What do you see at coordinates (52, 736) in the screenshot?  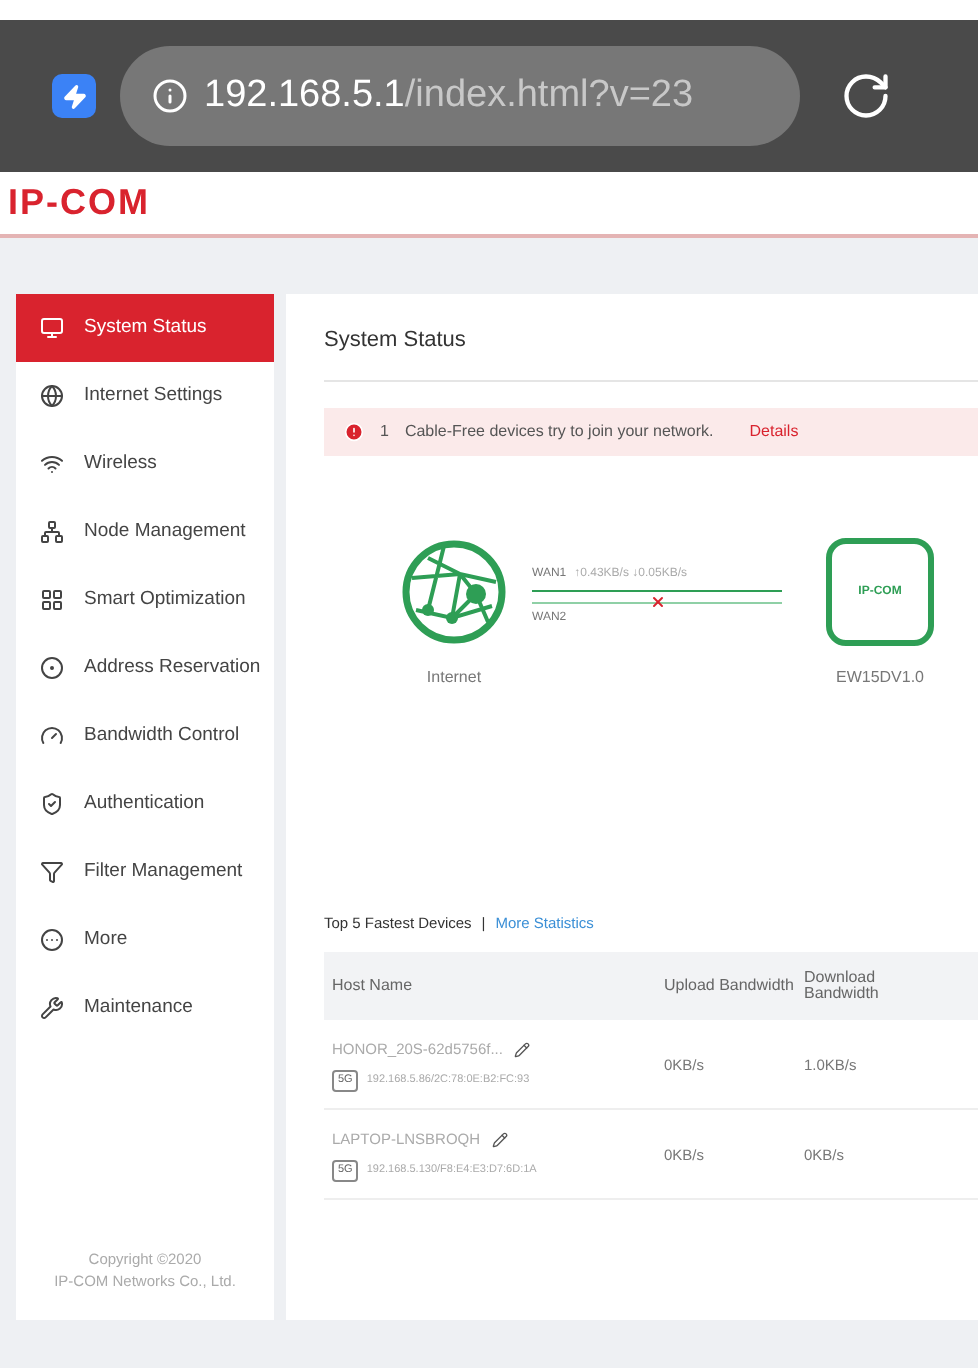 I see `gauge-icon` at bounding box center [52, 736].